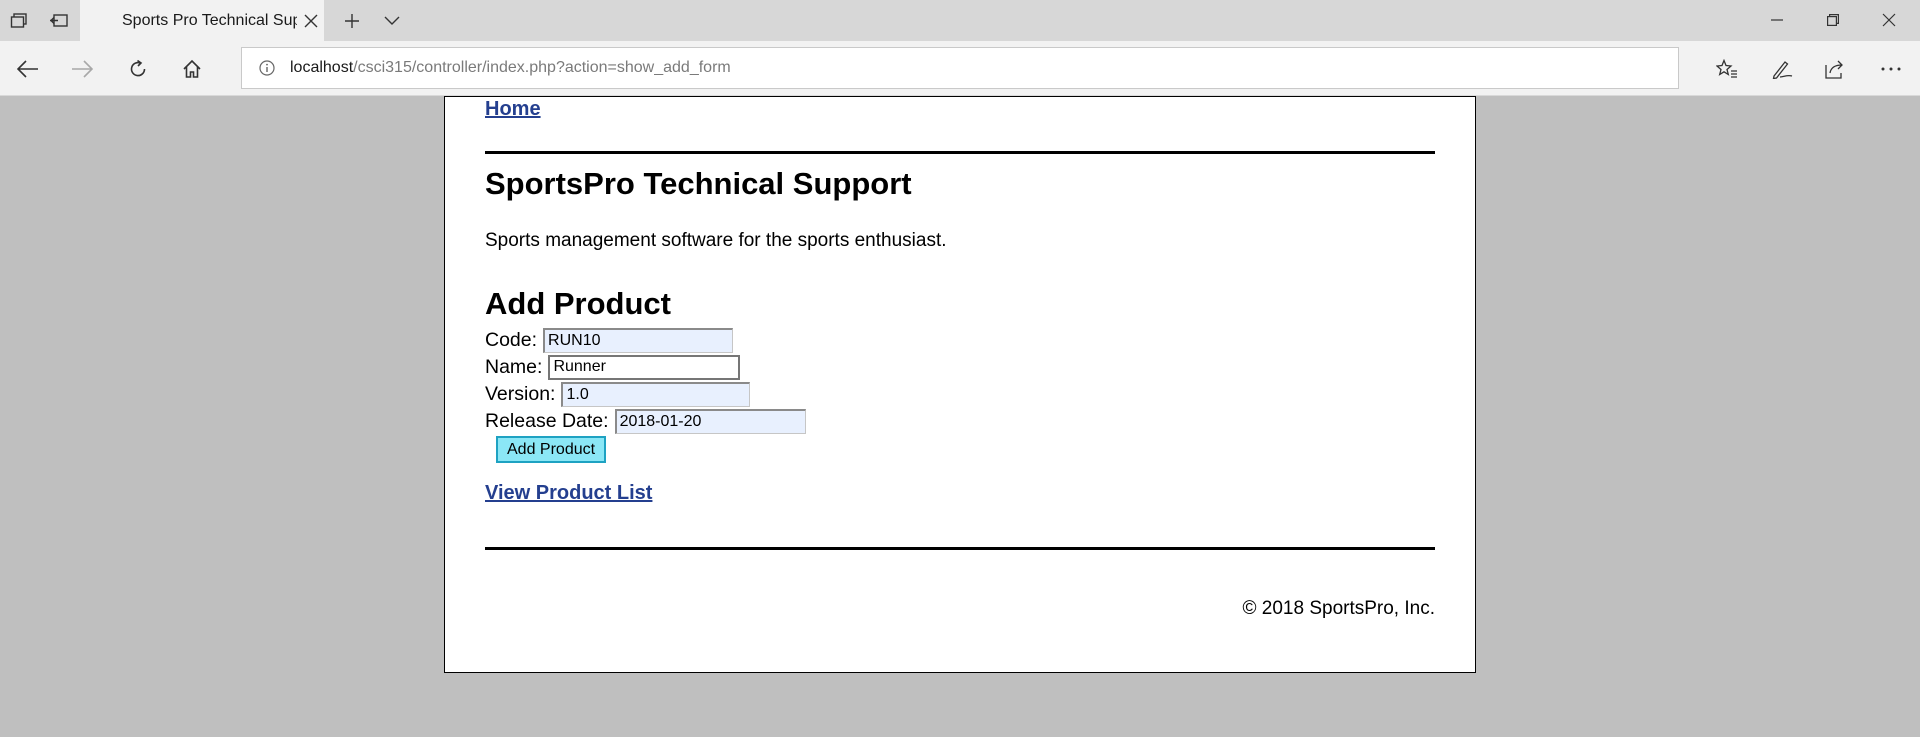  I want to click on minimize-icon, so click(1777, 20).